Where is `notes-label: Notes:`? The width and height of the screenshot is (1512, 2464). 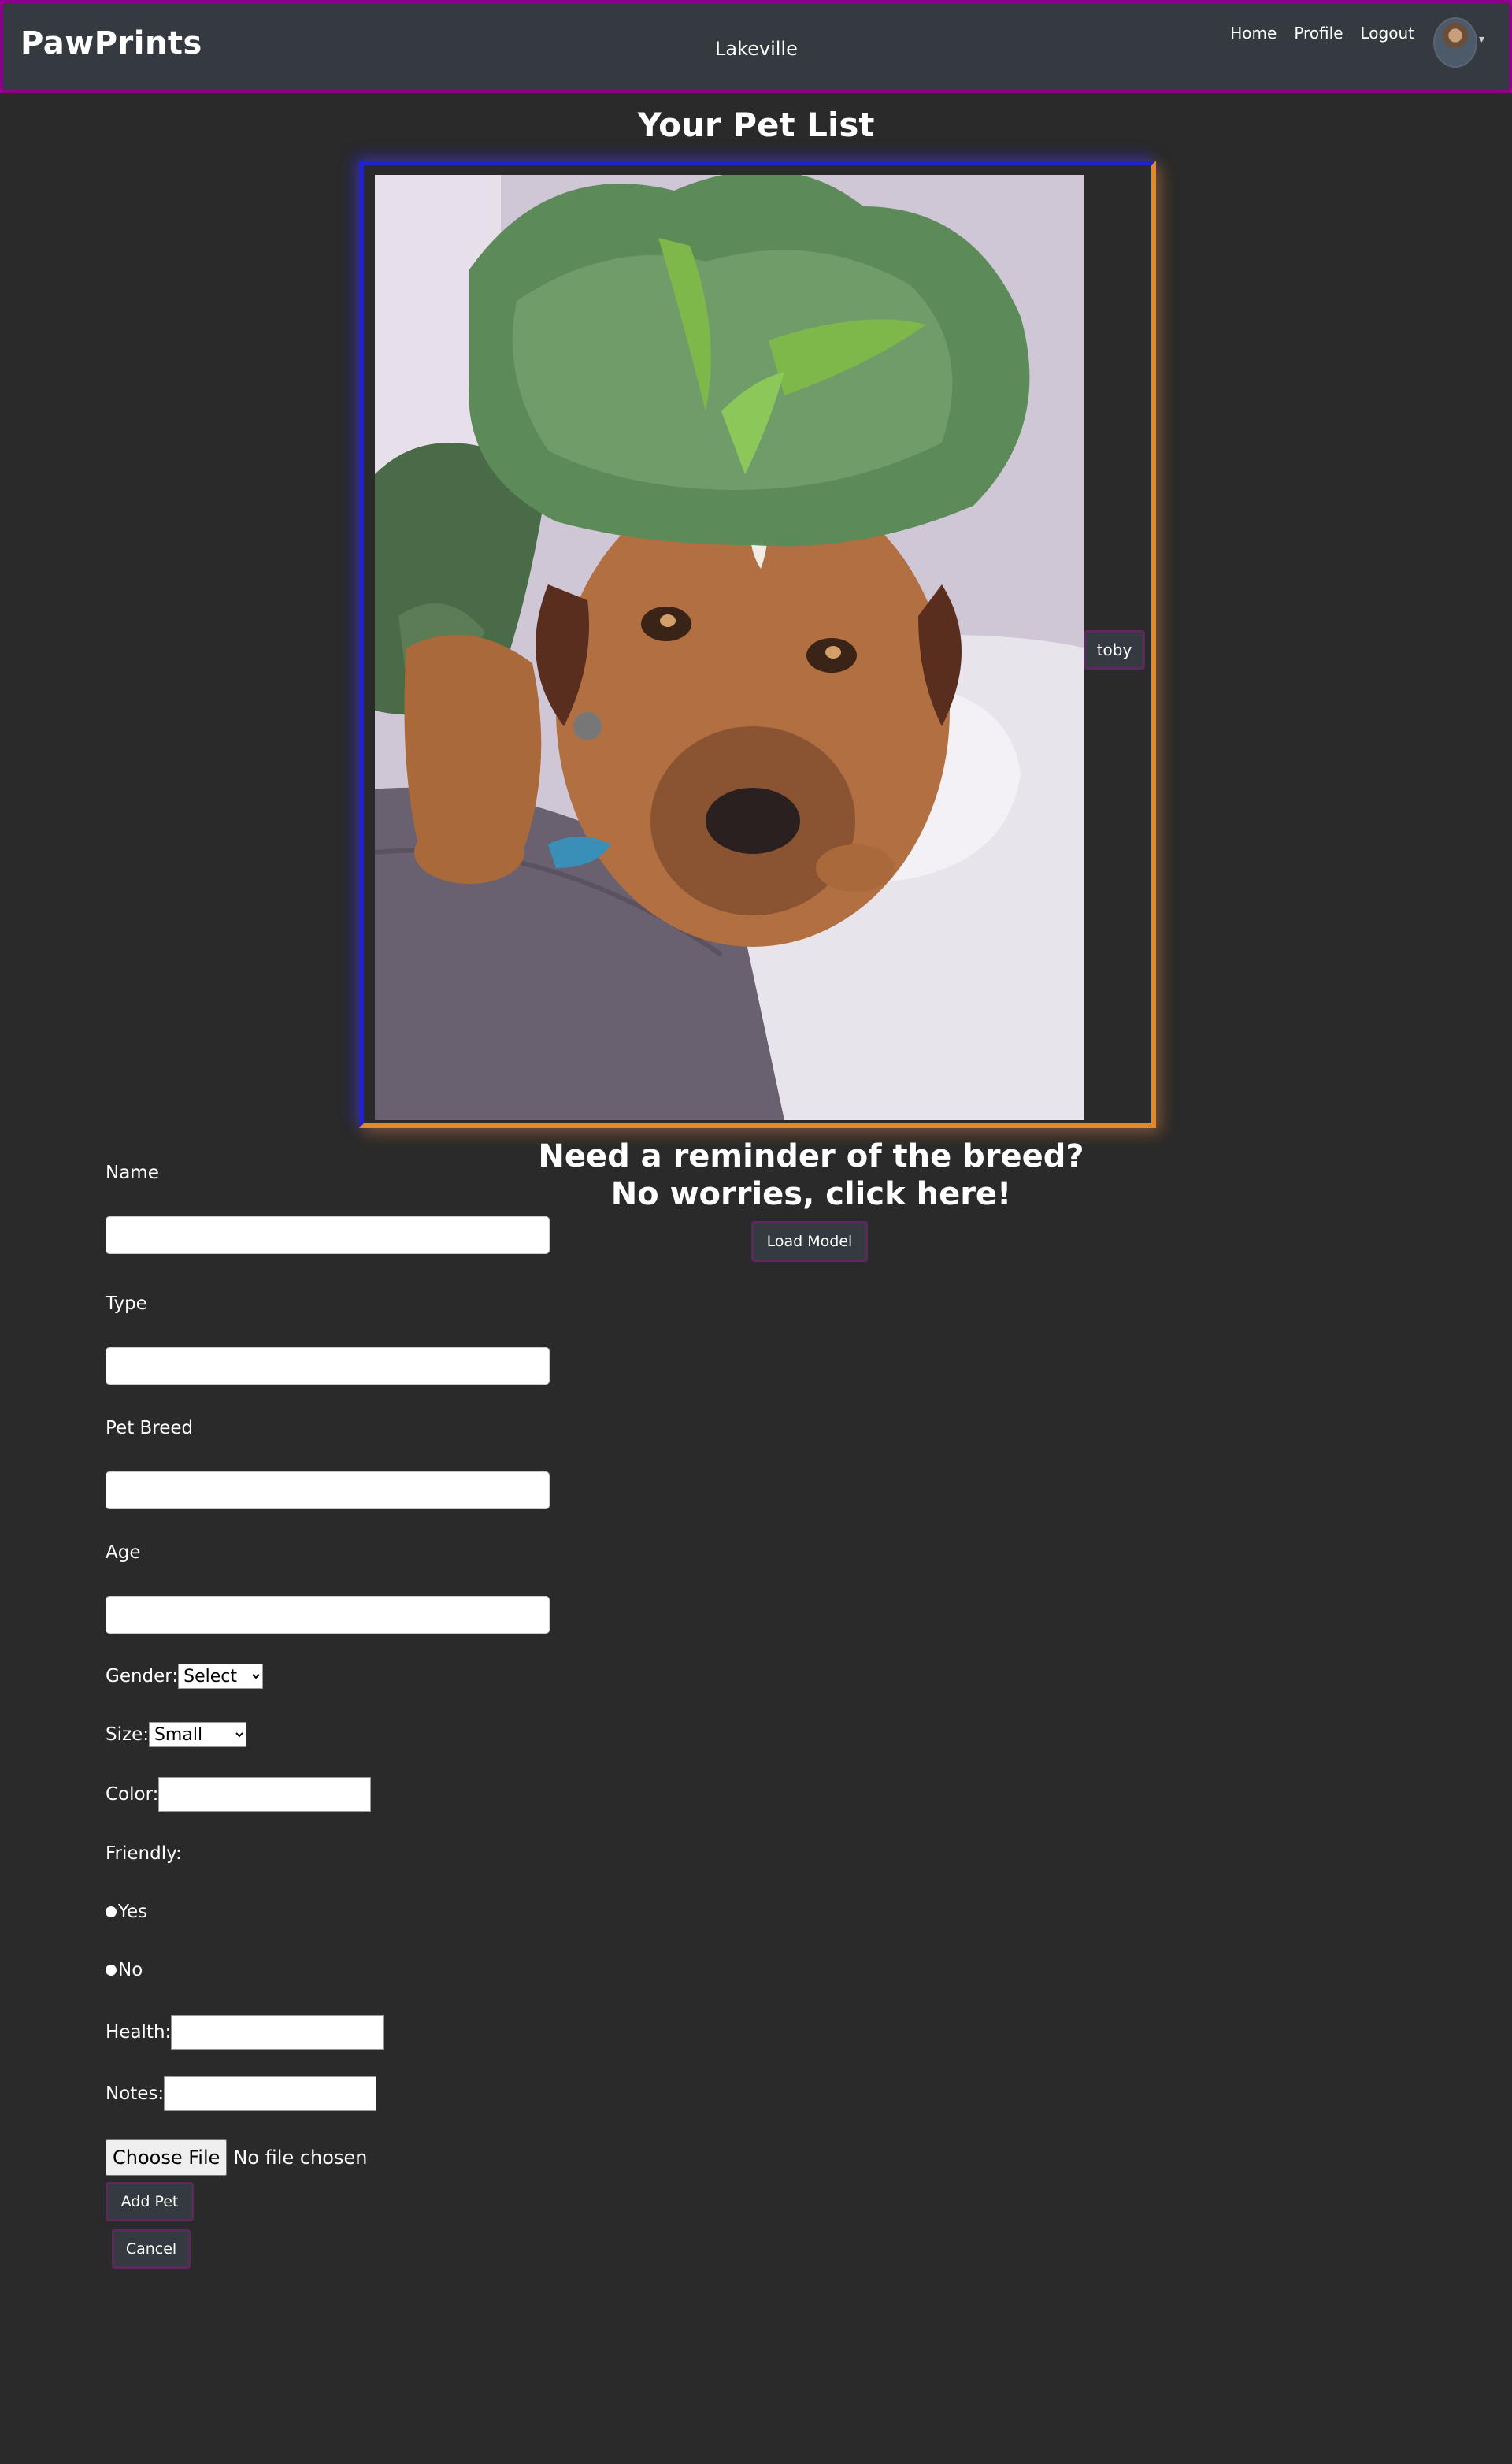
notes-label: Notes: is located at coordinates (135, 2094).